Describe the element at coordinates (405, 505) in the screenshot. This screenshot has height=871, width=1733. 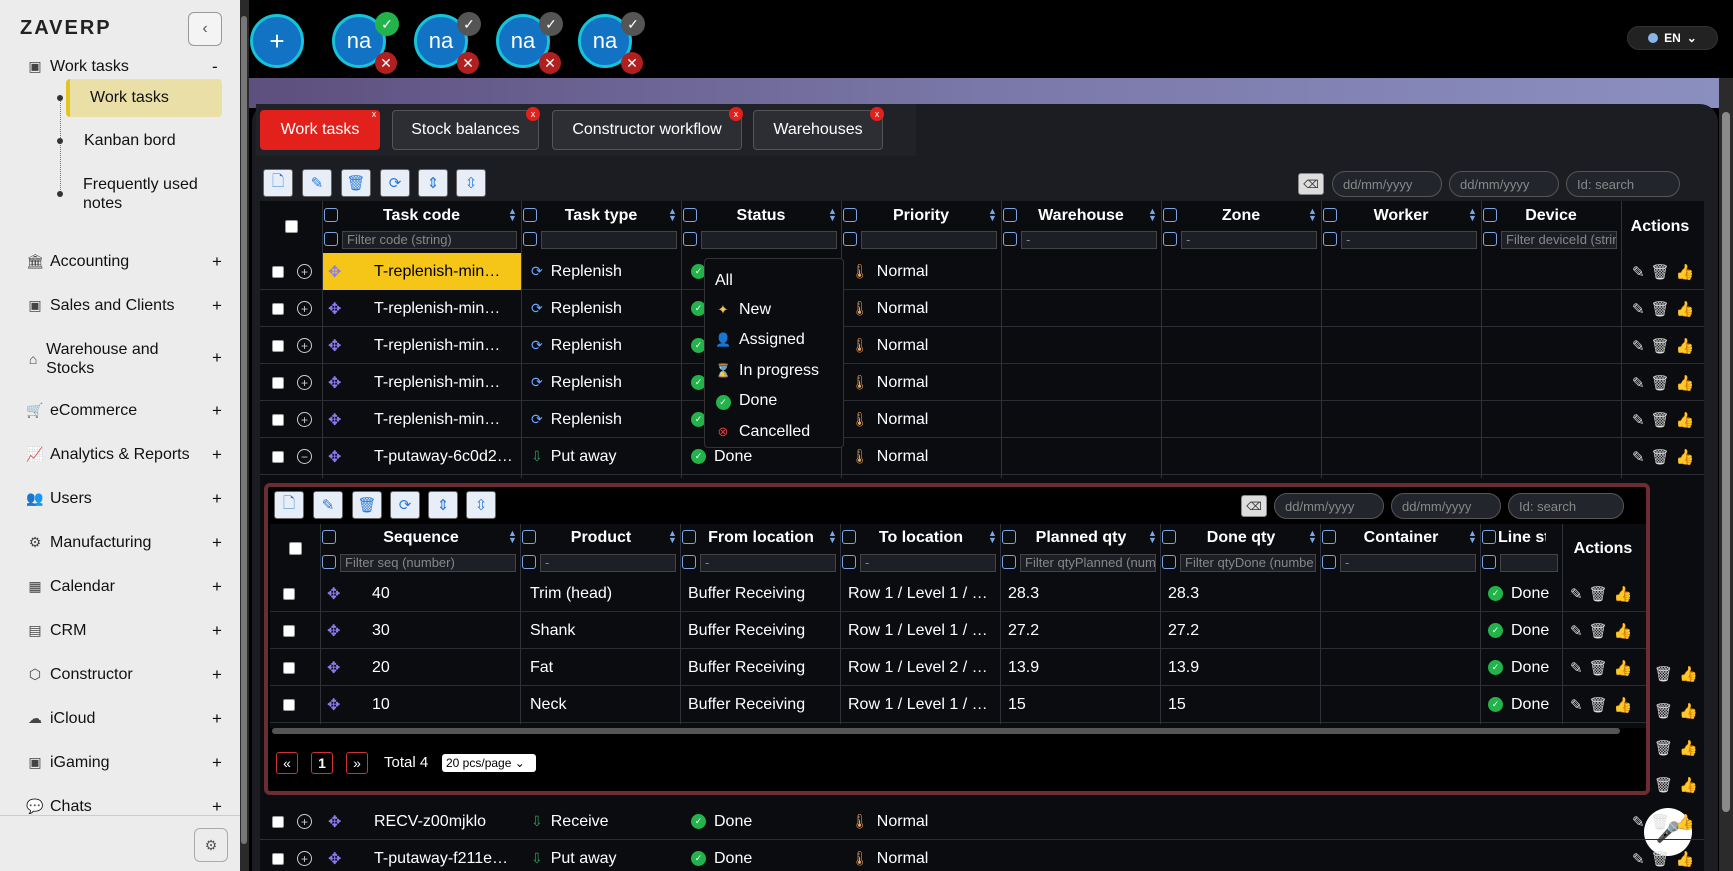
I see `sub-refresh-button: ⟳` at that location.